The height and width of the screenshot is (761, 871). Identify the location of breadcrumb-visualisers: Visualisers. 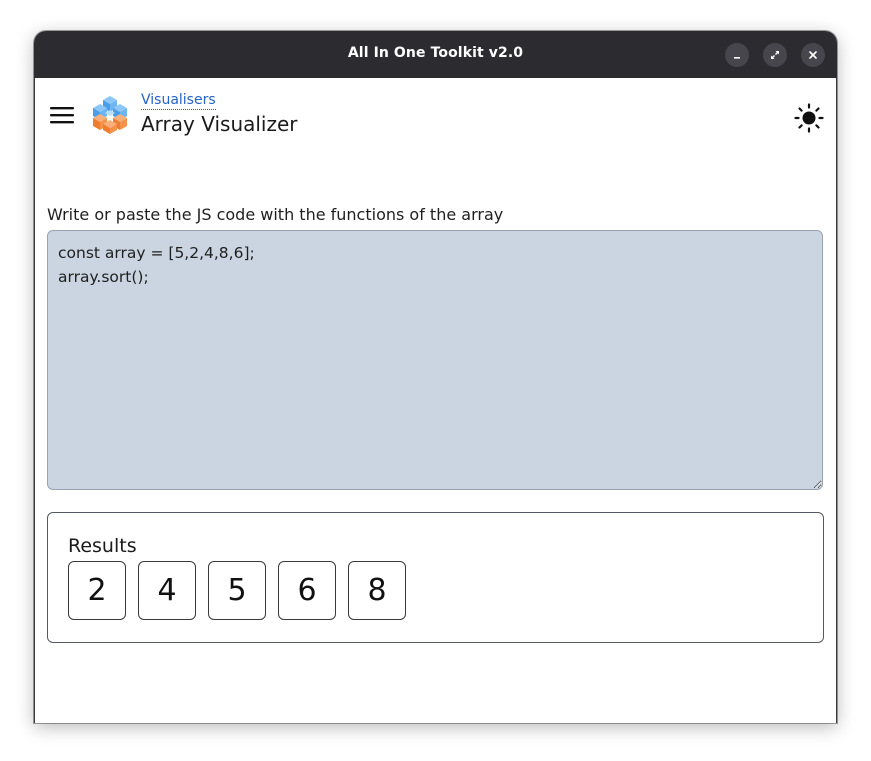
(178, 101).